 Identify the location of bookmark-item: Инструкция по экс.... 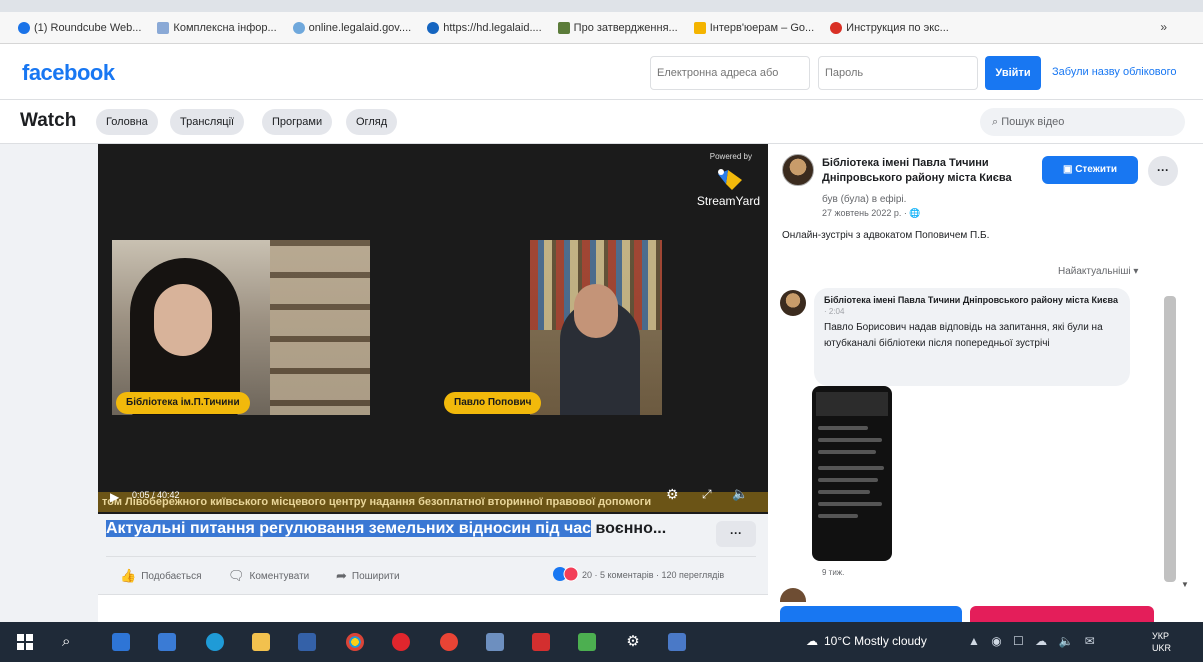
(889, 27).